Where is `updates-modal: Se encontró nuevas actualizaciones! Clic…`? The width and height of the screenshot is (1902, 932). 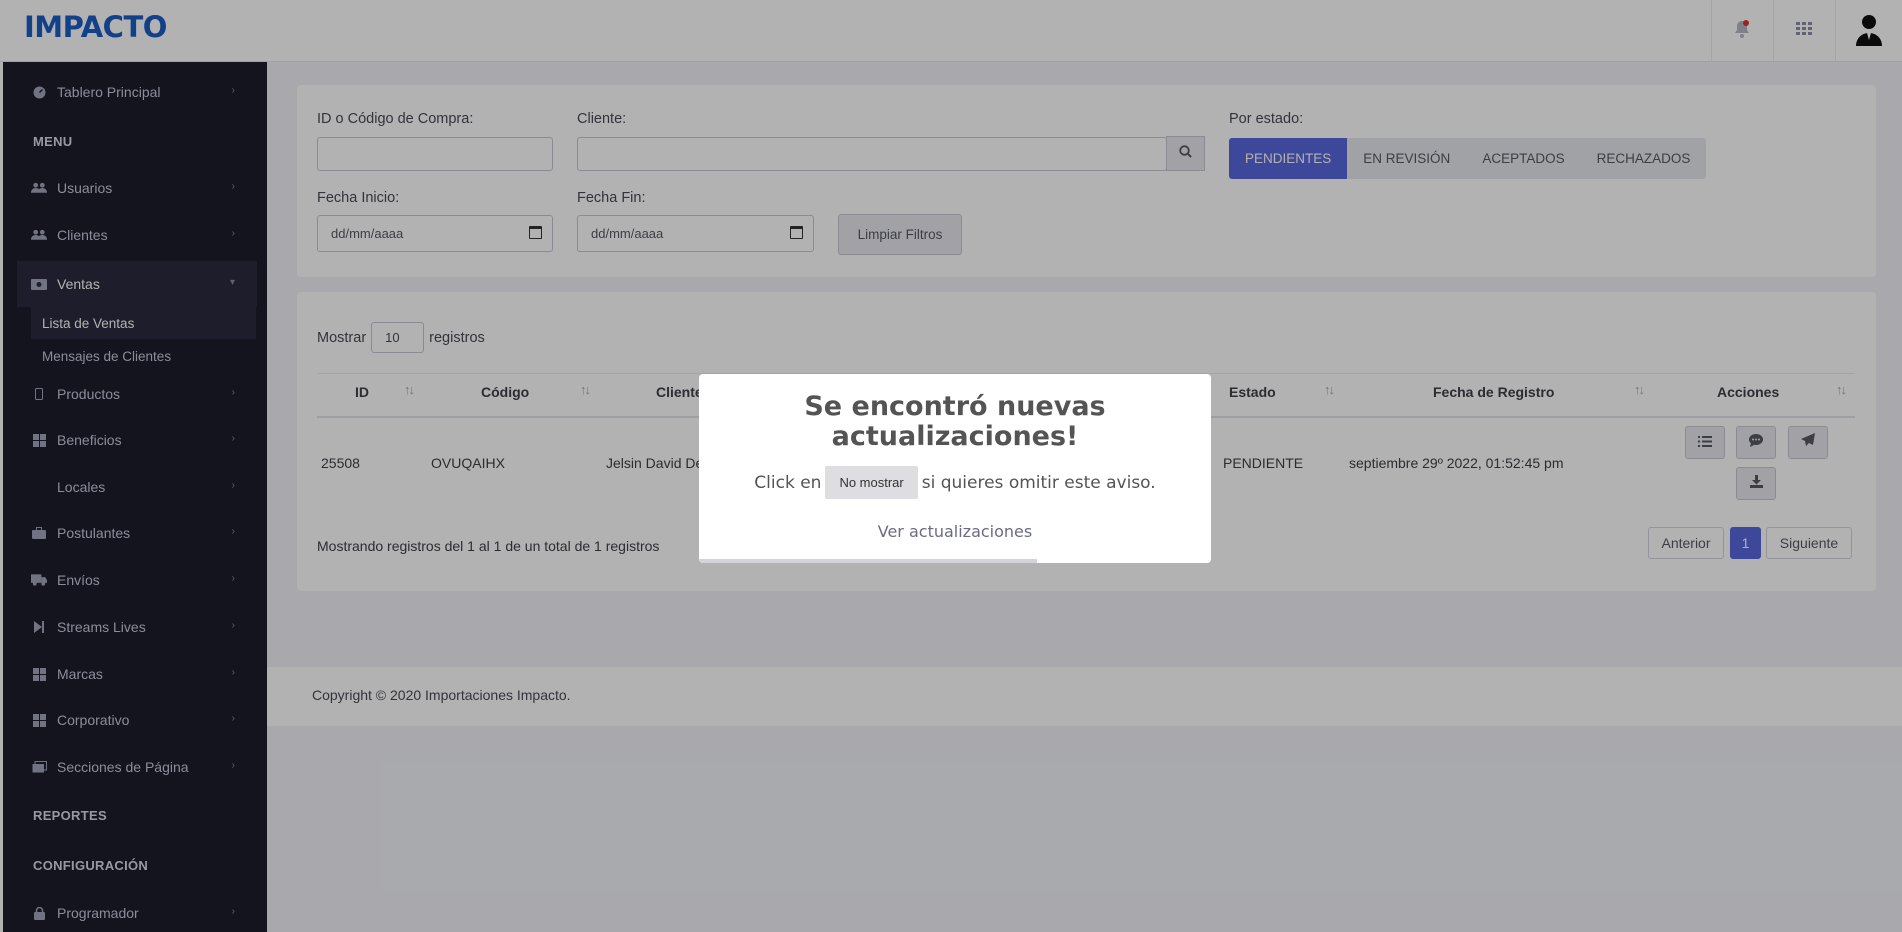 updates-modal: Se encontró nuevas actualizaciones! Clic… is located at coordinates (955, 468).